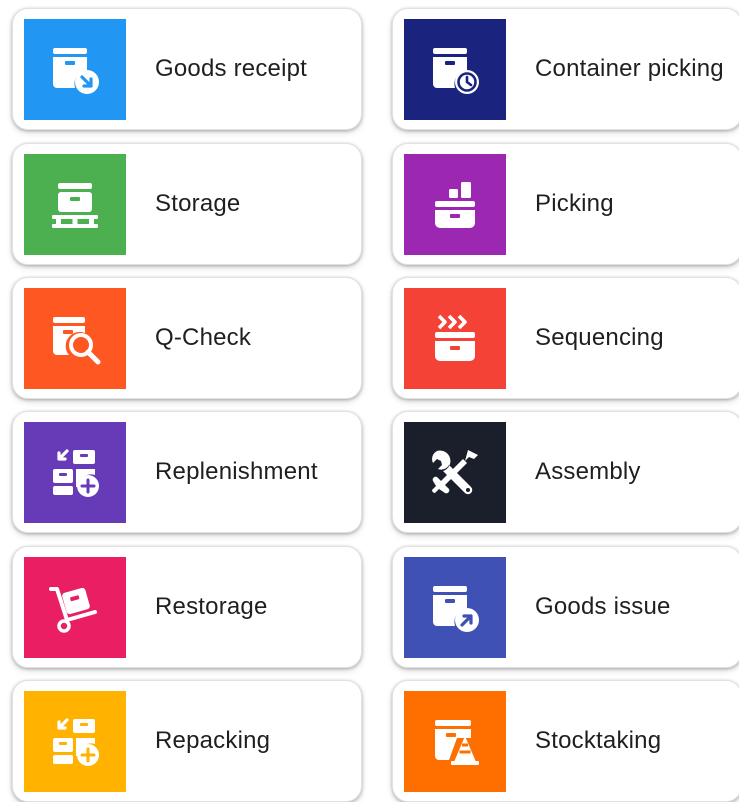 This screenshot has width=739, height=802. I want to click on tile-label: Picking, so click(574, 203).